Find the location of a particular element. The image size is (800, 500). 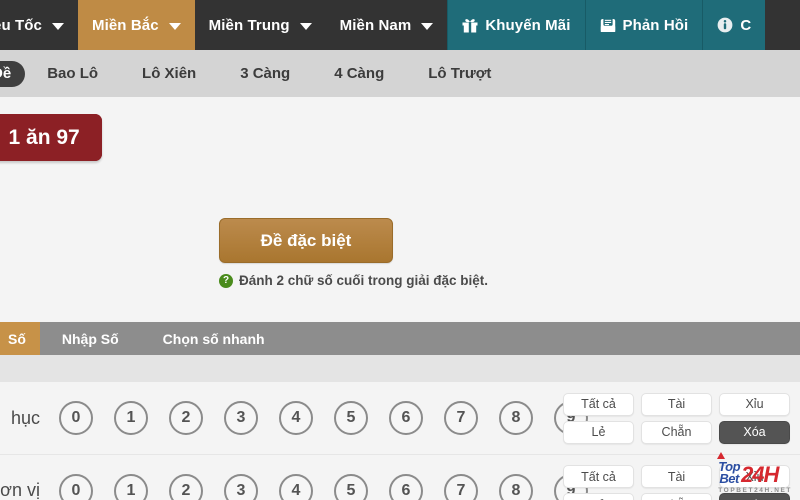

tab-label: 3 Càng is located at coordinates (265, 73).